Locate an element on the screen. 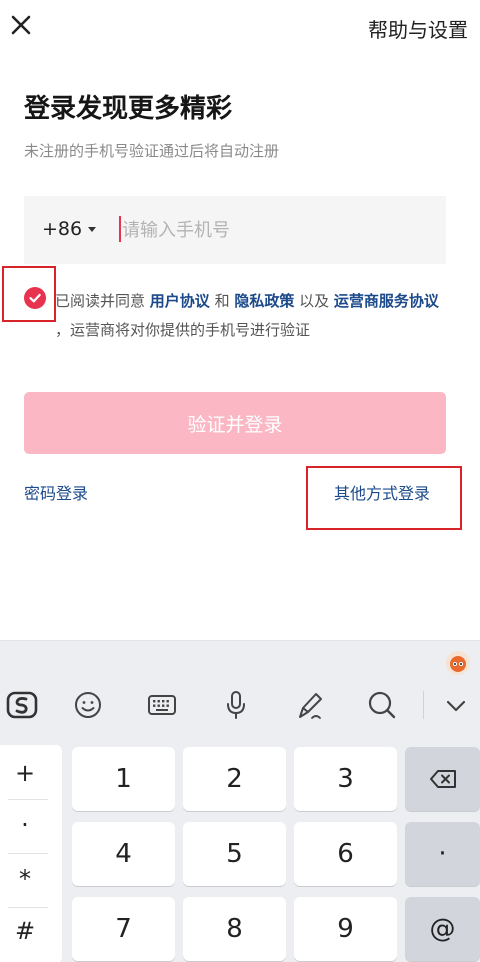  check-icon is located at coordinates (35, 298).